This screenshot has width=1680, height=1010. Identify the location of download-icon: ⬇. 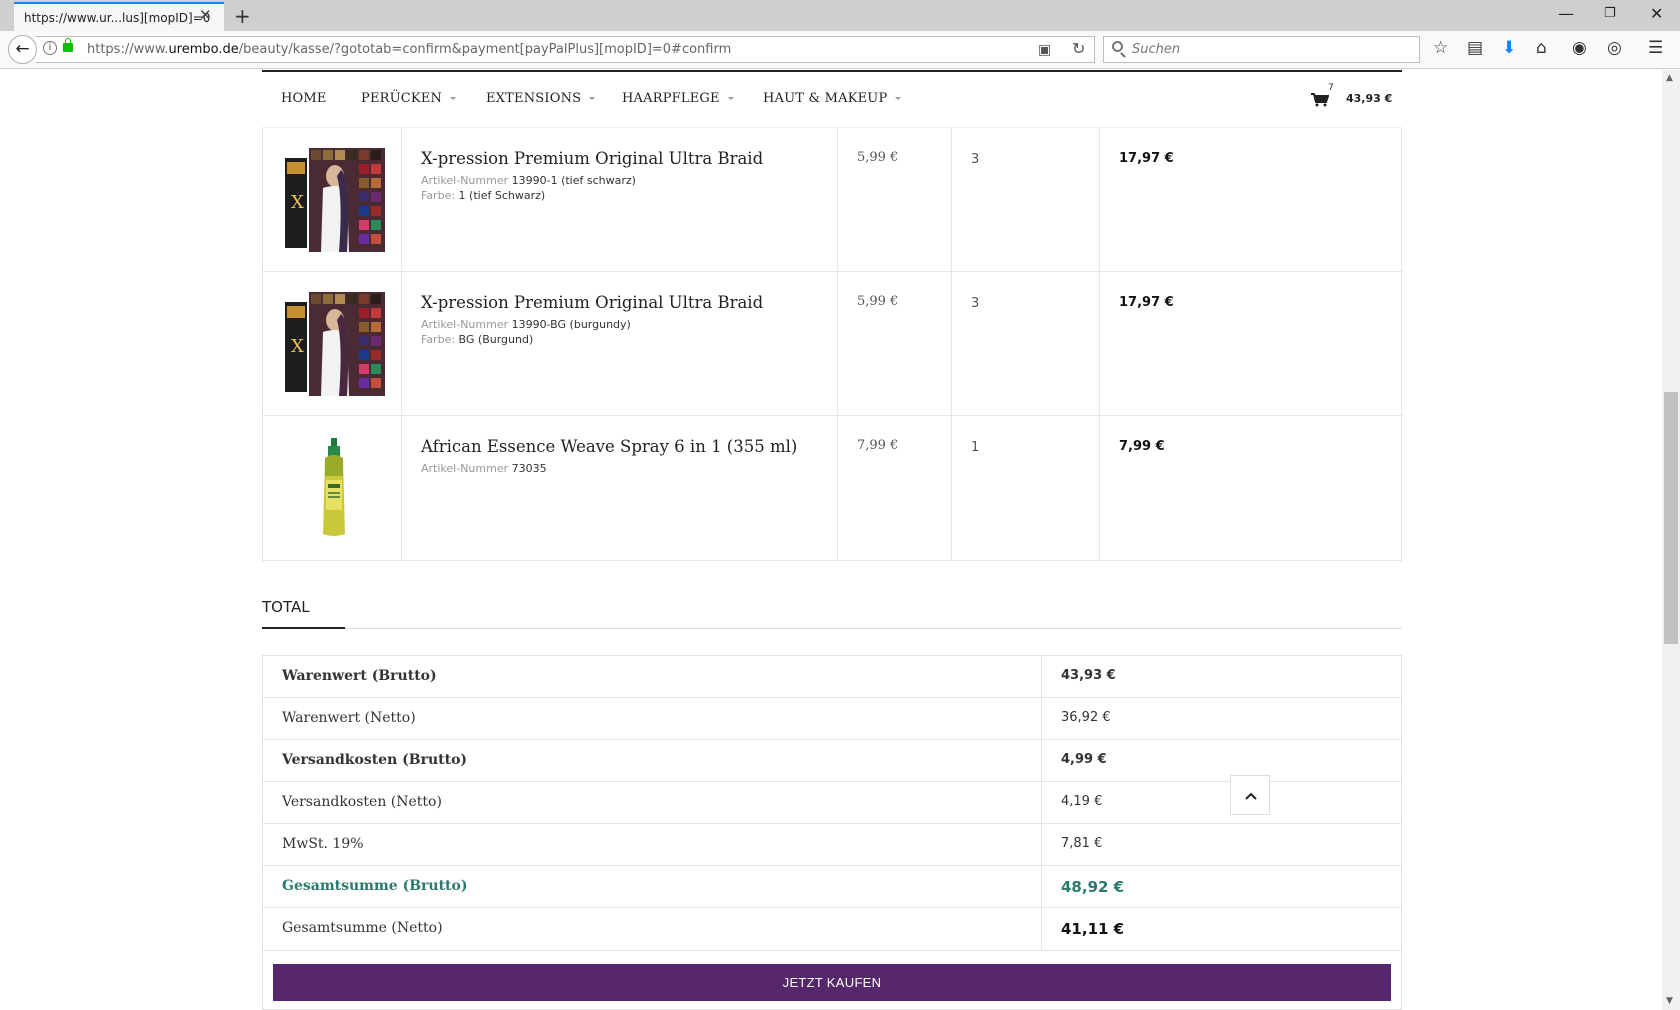
(1509, 48).